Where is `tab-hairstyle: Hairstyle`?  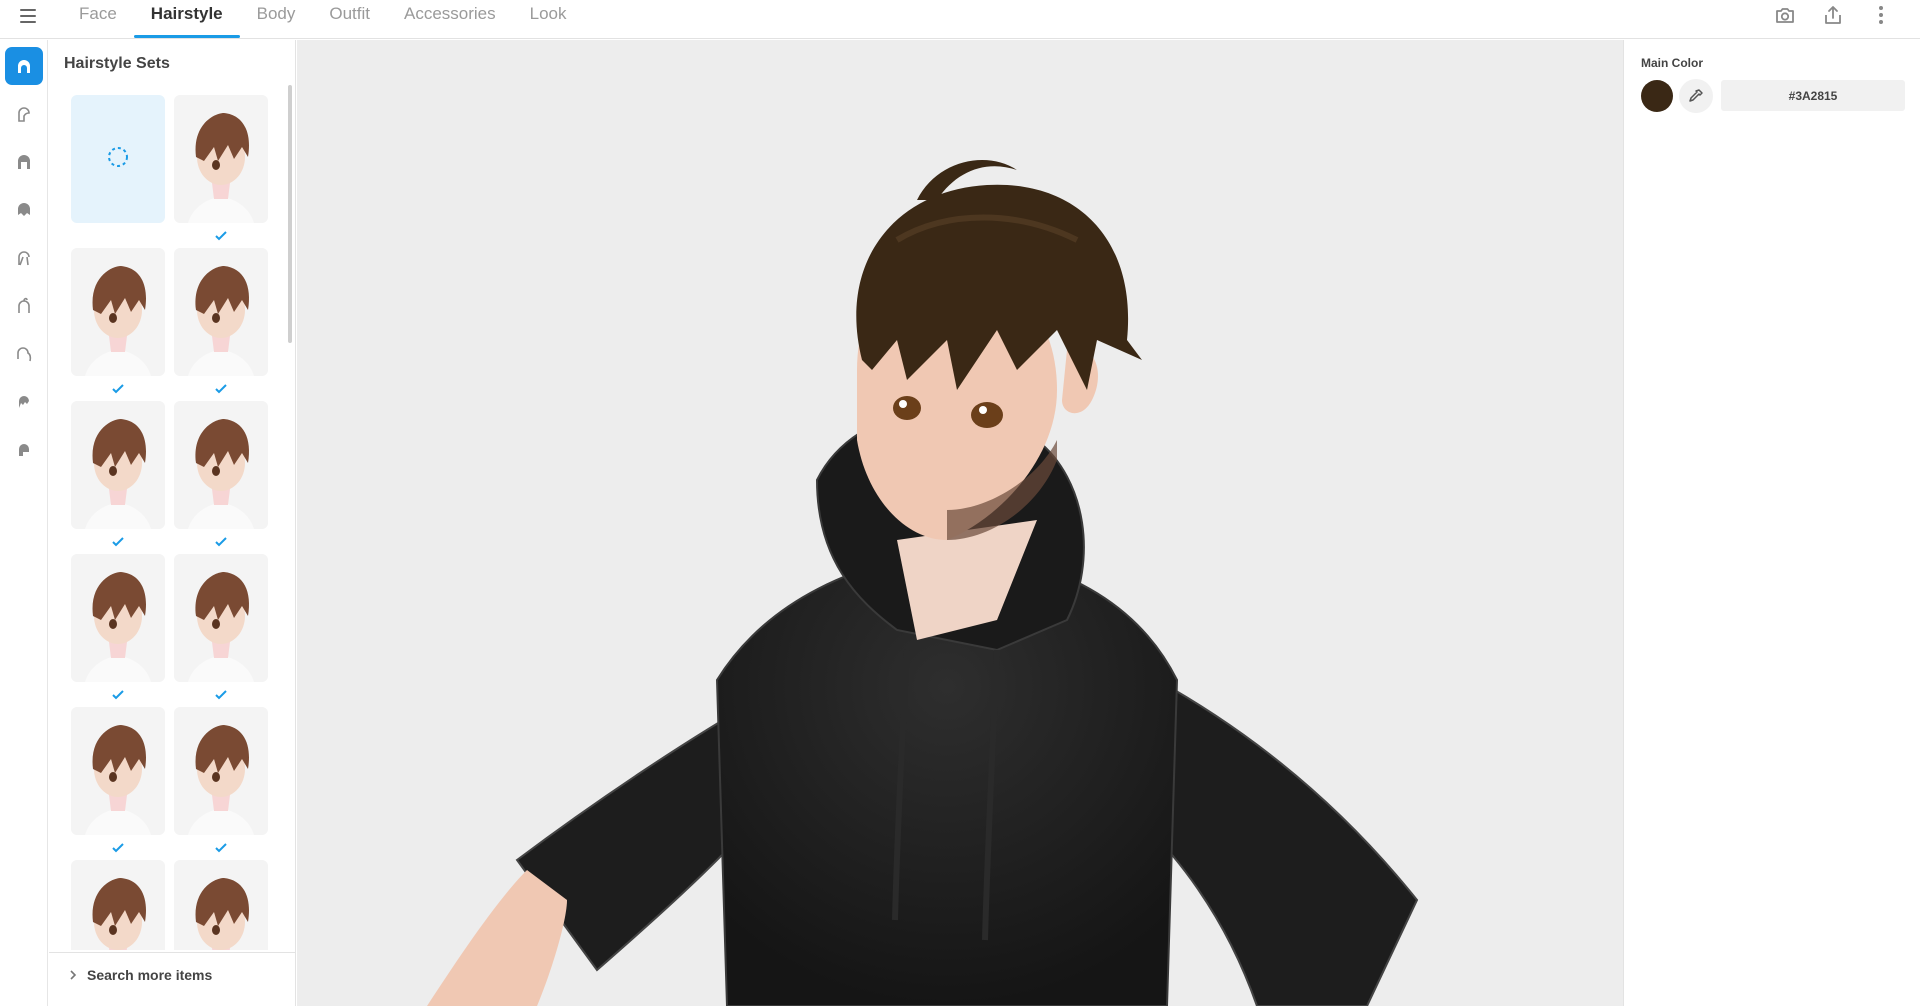 tab-hairstyle: Hairstyle is located at coordinates (186, 19).